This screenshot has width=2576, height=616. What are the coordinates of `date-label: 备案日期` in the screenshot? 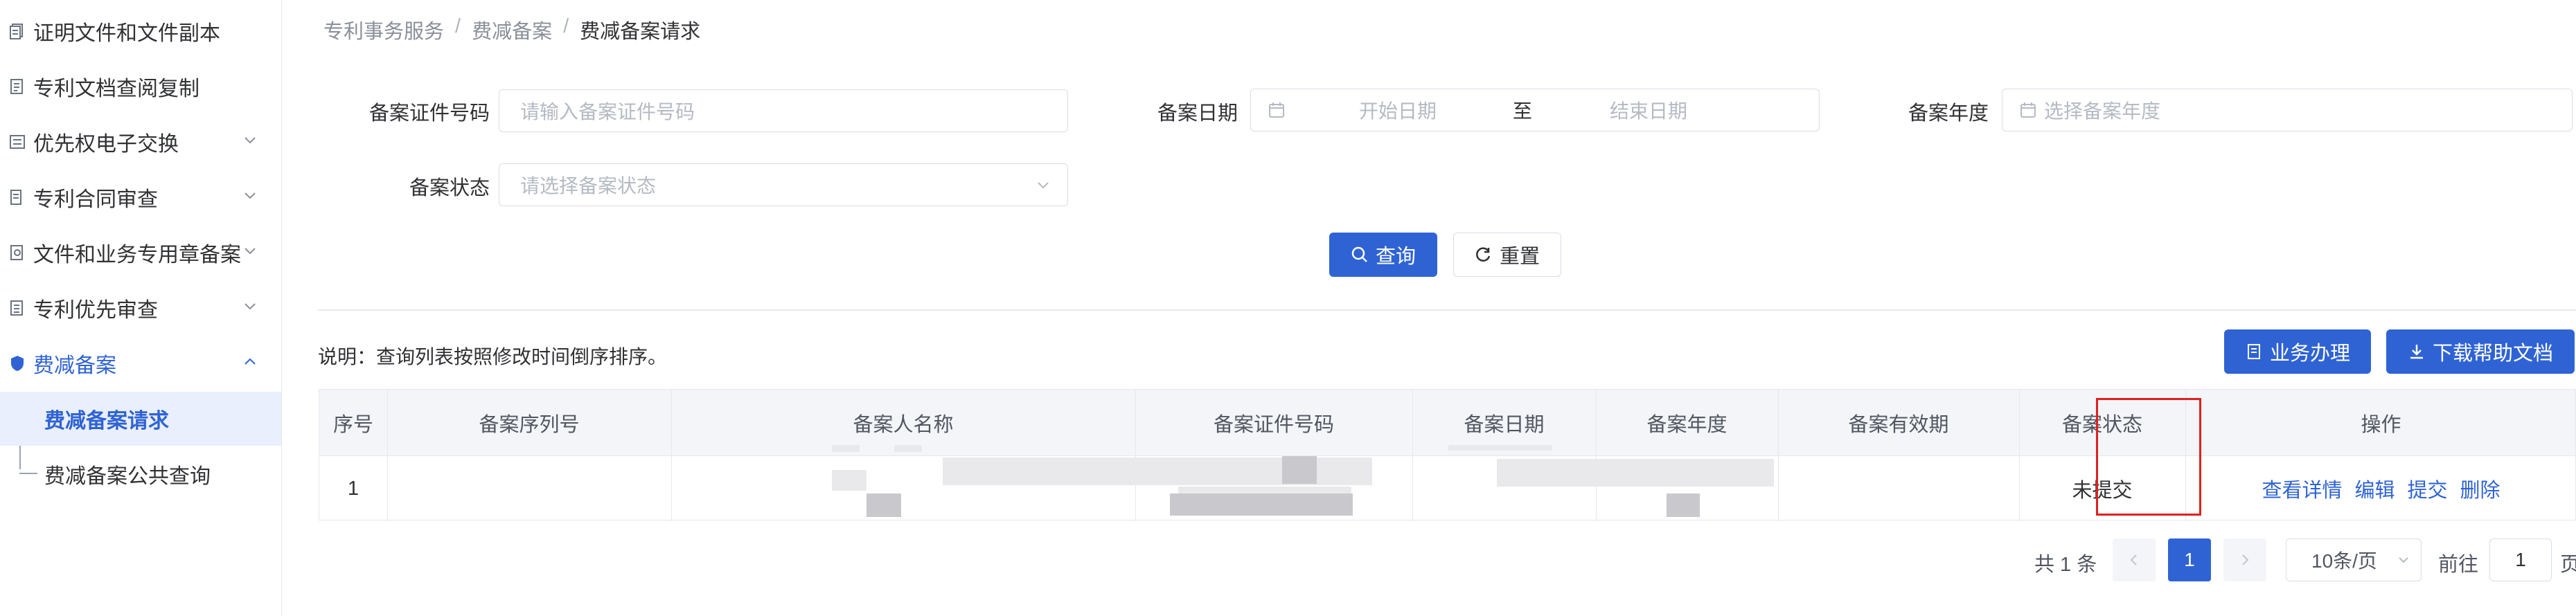 It's located at (1197, 113).